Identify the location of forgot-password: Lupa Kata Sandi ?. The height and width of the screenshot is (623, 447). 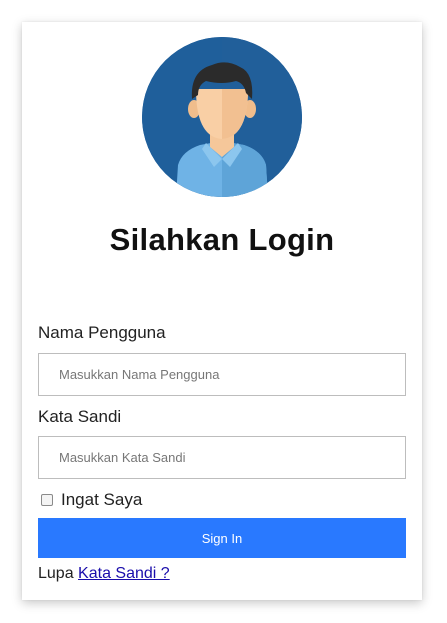
(104, 574).